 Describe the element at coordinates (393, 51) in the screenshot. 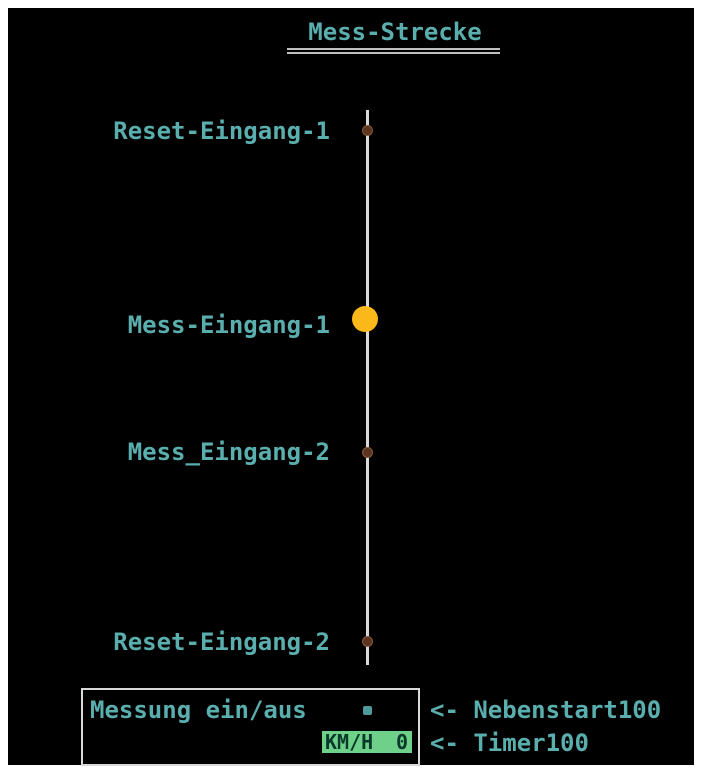

I see `title-underline` at that location.